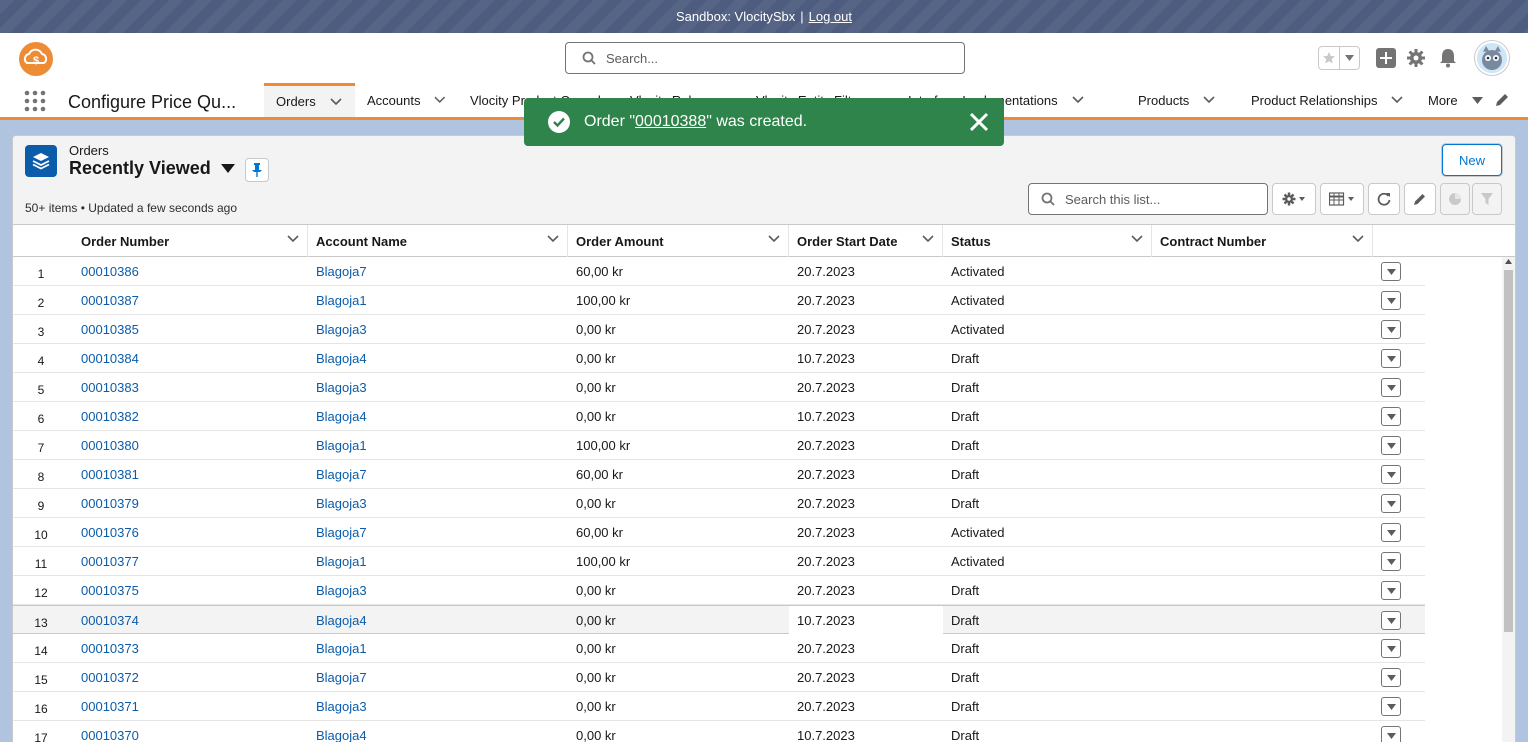 The image size is (1528, 742). I want to click on pin-list-view-button, so click(257, 170).